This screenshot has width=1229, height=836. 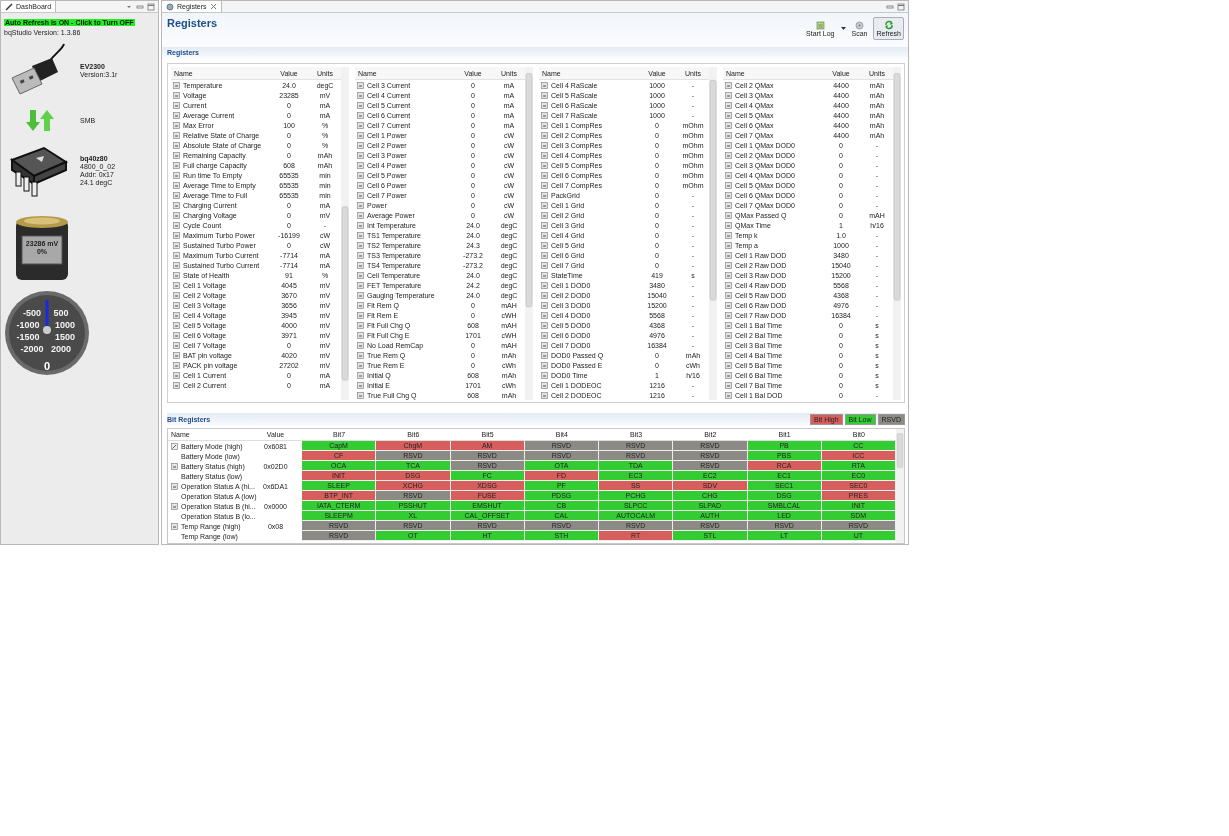 I want to click on caret-icon, so click(x=843, y=28).